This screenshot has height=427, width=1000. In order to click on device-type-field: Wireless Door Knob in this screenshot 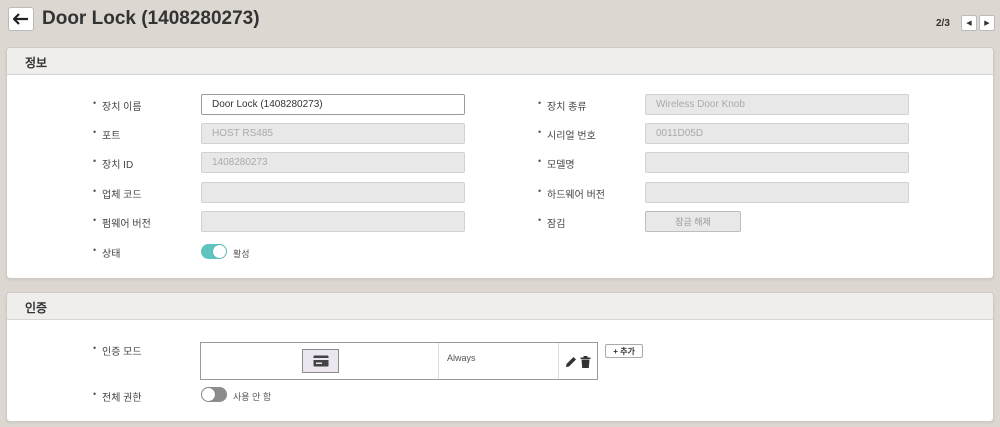, I will do `click(777, 104)`.